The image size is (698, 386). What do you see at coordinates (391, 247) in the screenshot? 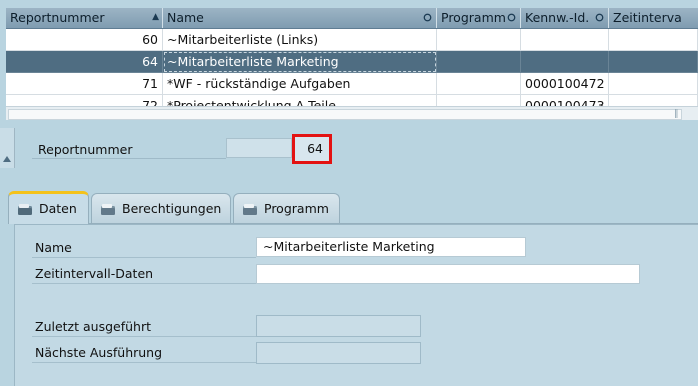
I see `name-field: ~Mitarbeiterliste Marketing` at bounding box center [391, 247].